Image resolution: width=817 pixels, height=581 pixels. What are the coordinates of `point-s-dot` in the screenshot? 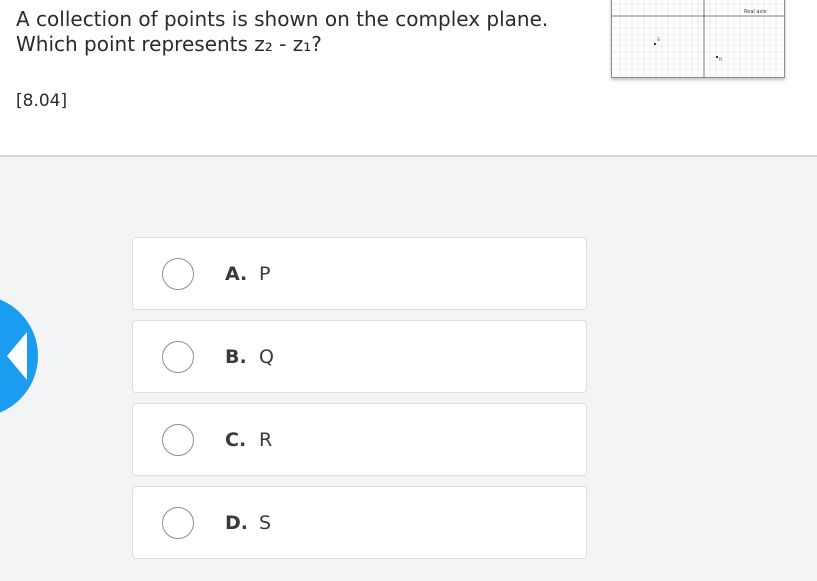 It's located at (655, 44).